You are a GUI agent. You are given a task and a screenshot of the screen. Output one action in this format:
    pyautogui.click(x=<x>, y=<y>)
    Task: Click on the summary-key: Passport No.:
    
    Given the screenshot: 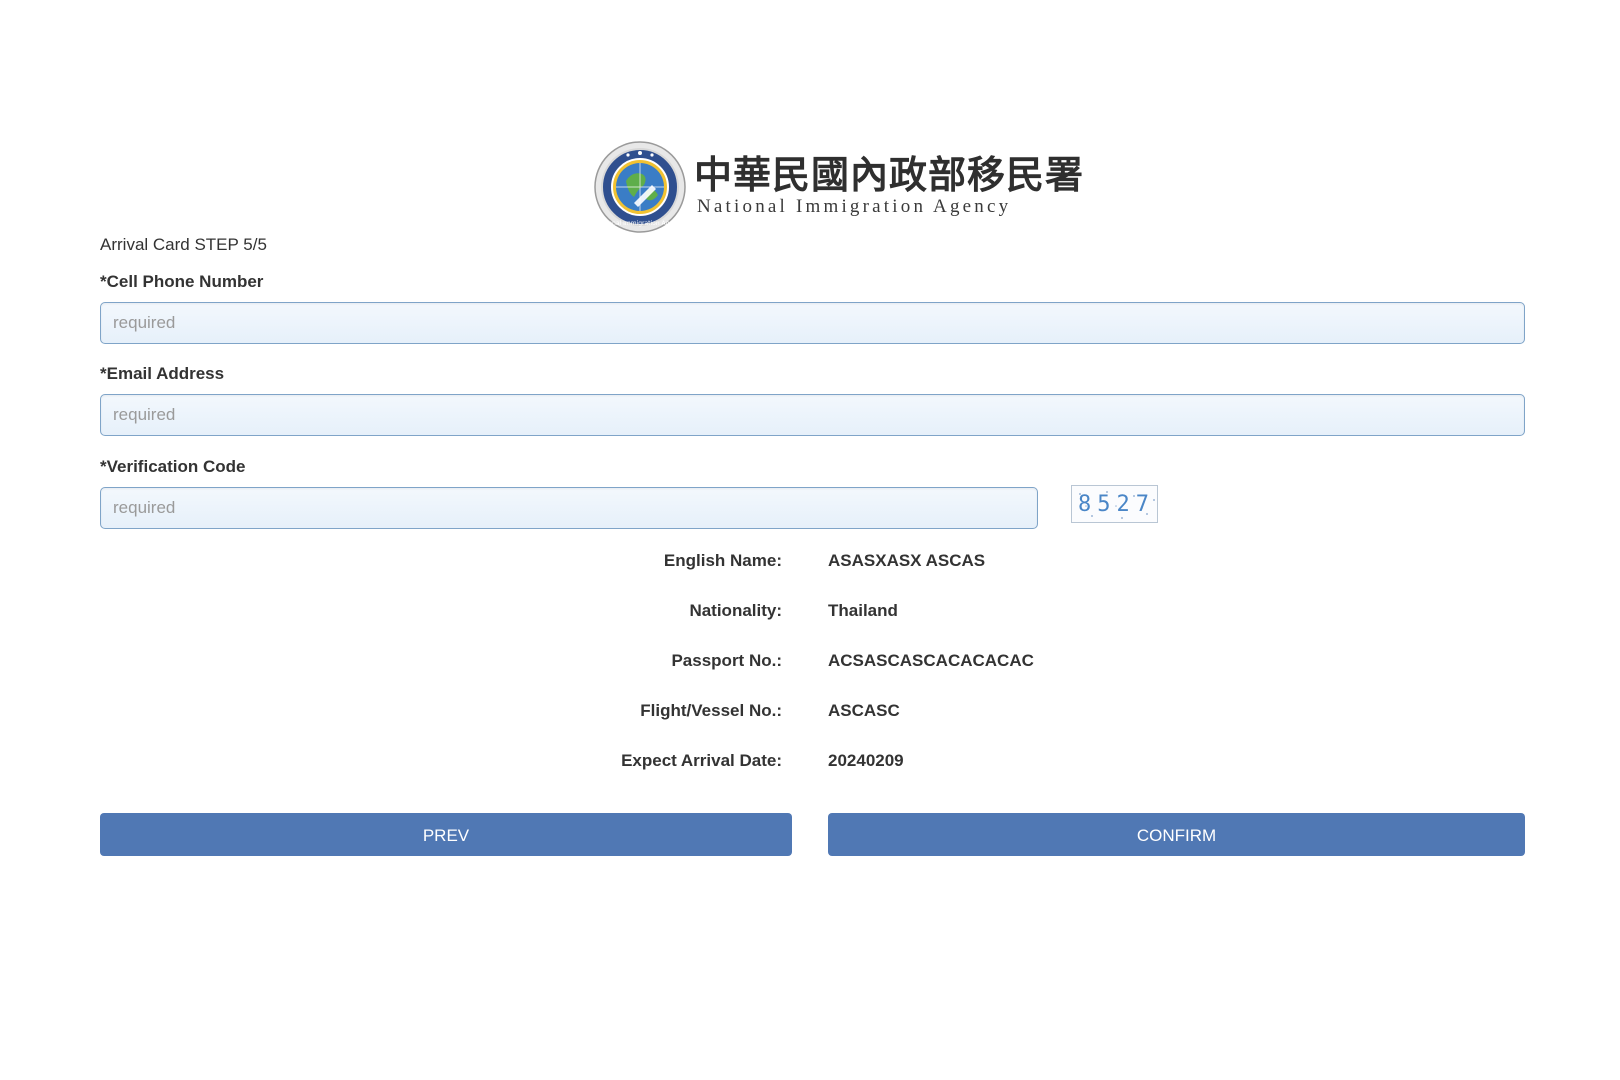 What is the action you would take?
    pyautogui.click(x=726, y=660)
    